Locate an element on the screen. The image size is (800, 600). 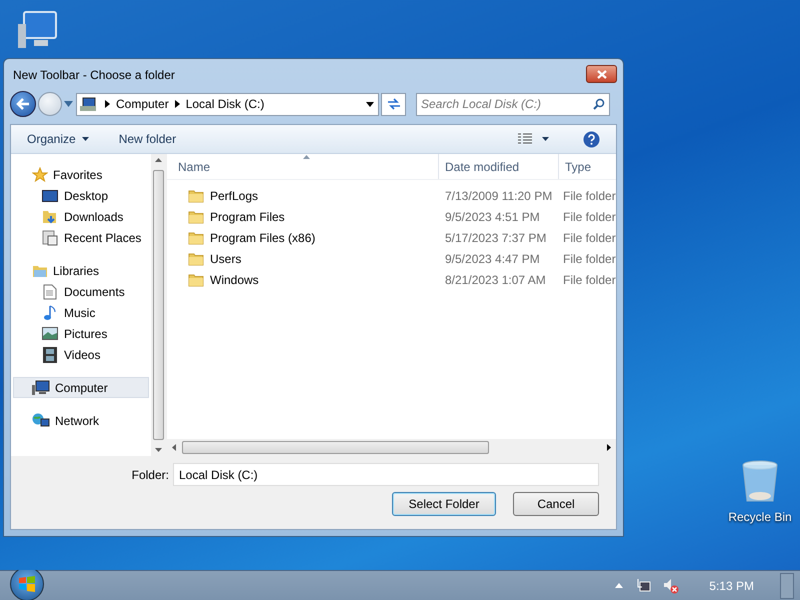
scroll-down-icon is located at coordinates (158, 450).